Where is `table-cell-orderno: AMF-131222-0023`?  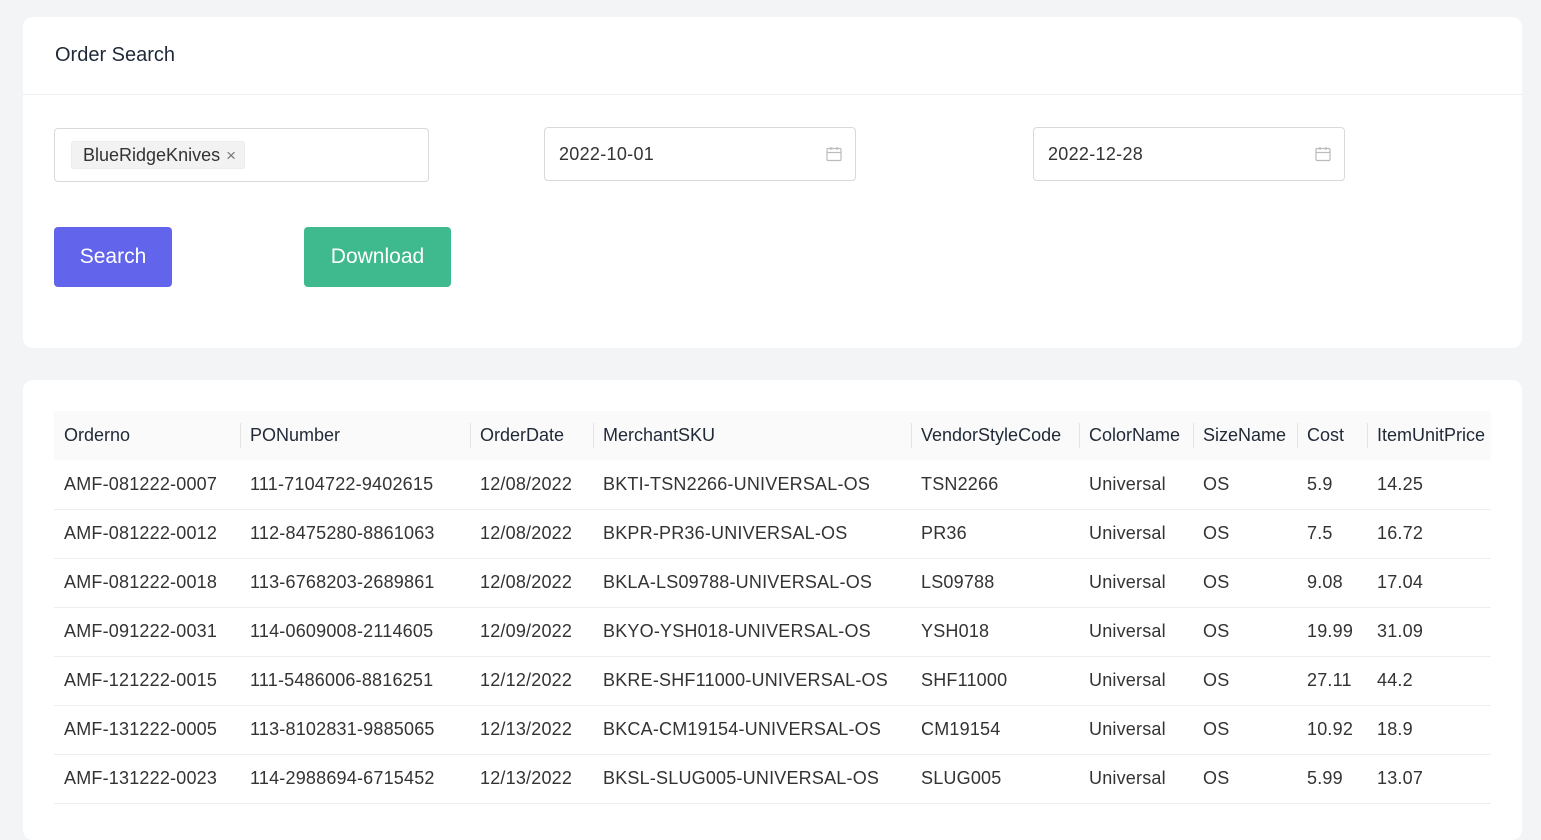 table-cell-orderno: AMF-131222-0023 is located at coordinates (141, 778).